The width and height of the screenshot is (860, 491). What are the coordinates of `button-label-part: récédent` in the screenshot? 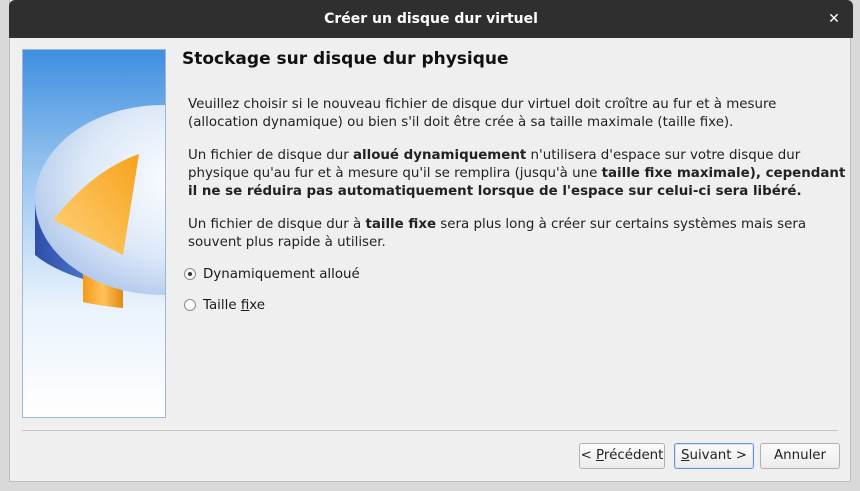 It's located at (633, 455).